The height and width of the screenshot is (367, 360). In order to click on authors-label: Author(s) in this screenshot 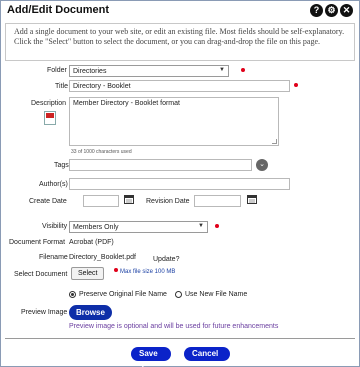, I will do `click(53, 184)`.